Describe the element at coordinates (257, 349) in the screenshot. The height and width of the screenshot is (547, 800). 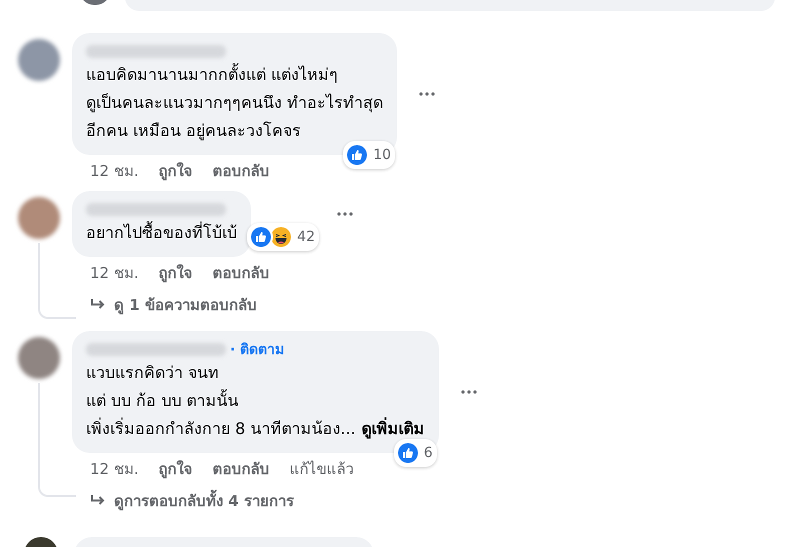
I see `follow-link: · ติดตาม` at that location.